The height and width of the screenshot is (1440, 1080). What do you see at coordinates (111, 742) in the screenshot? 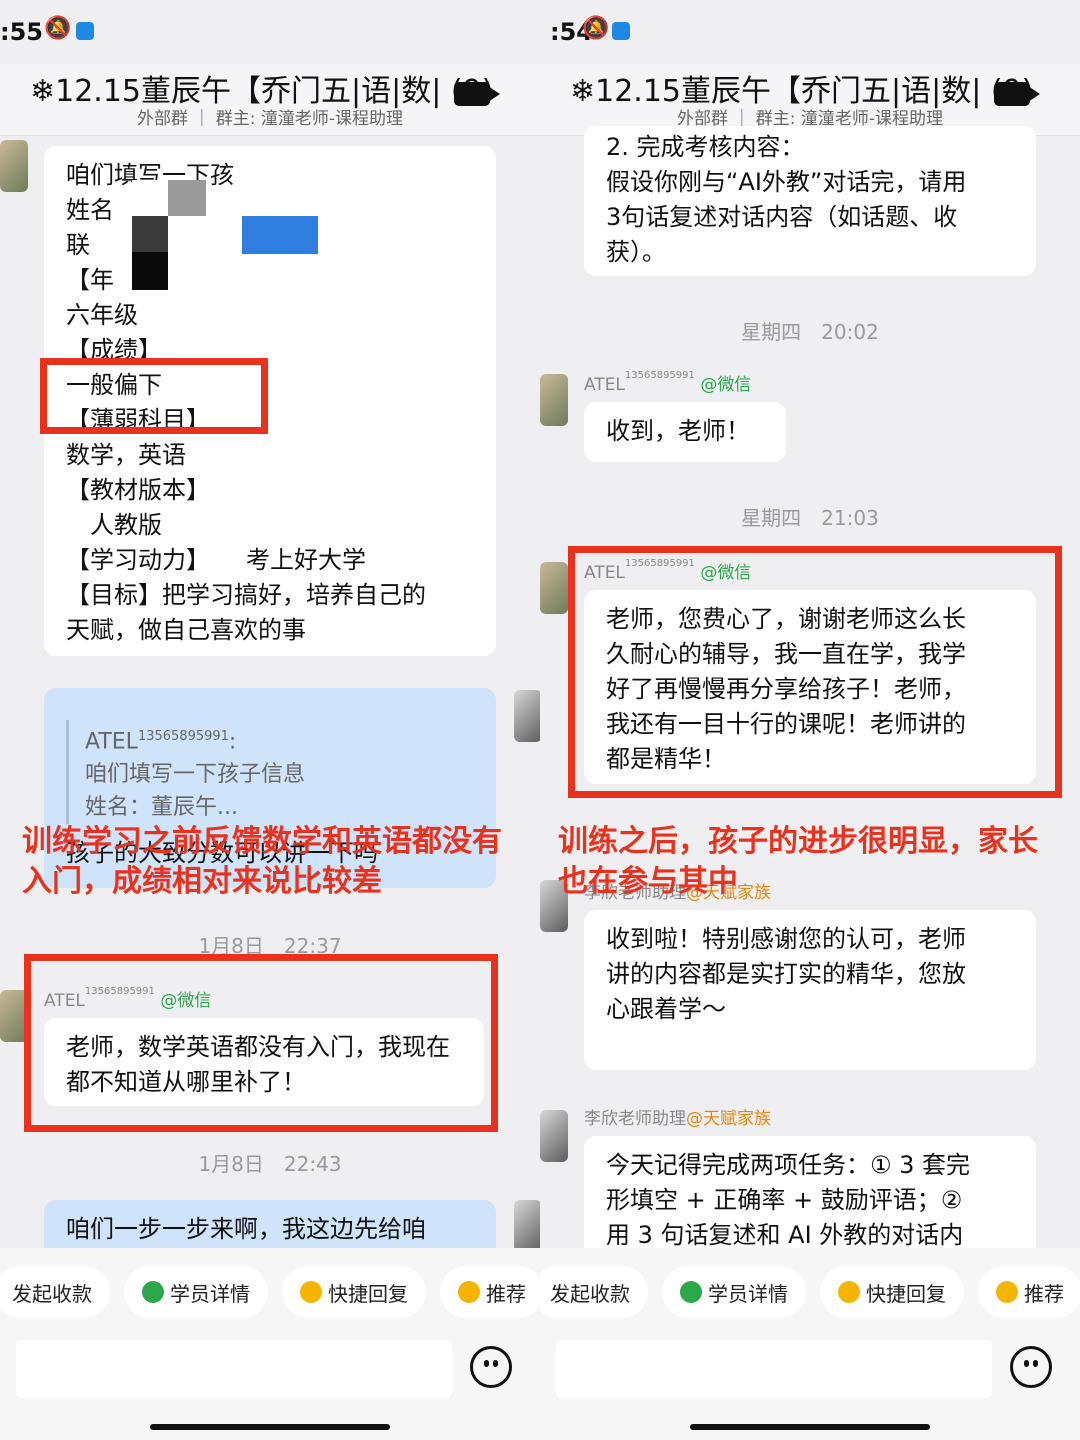
I see `quote-sender: ATEL` at bounding box center [111, 742].